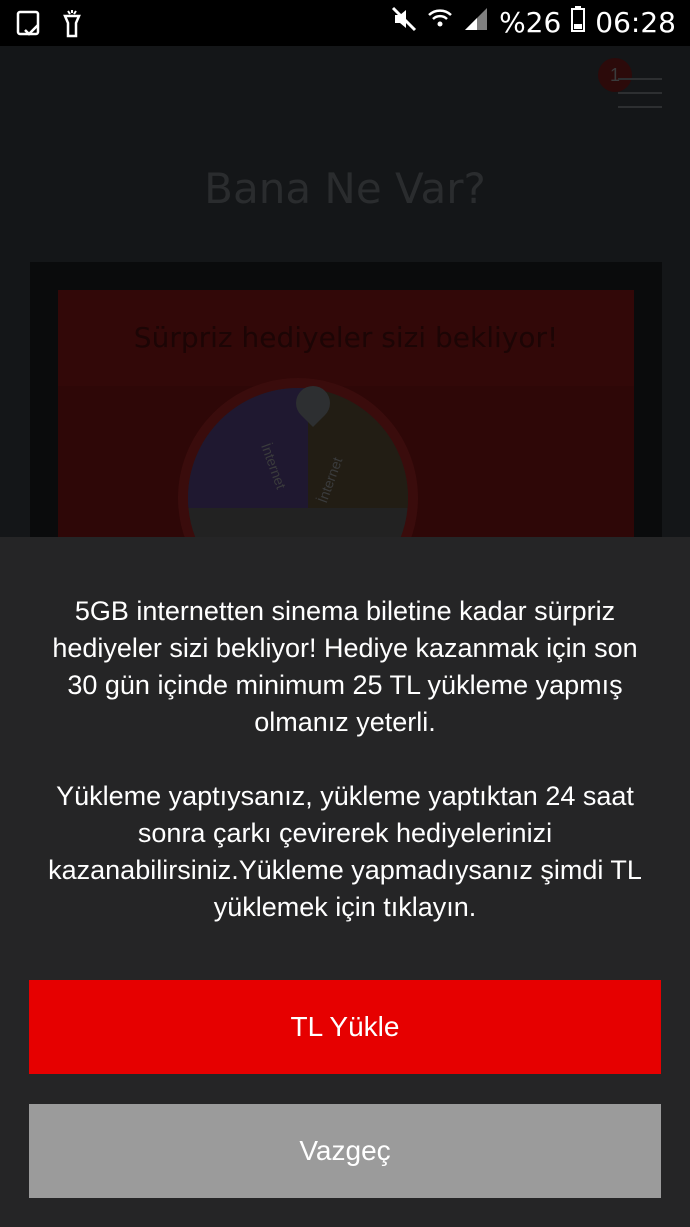  Describe the element at coordinates (345, 1027) in the screenshot. I see `tl-yukle-button: TL Yükle` at that location.